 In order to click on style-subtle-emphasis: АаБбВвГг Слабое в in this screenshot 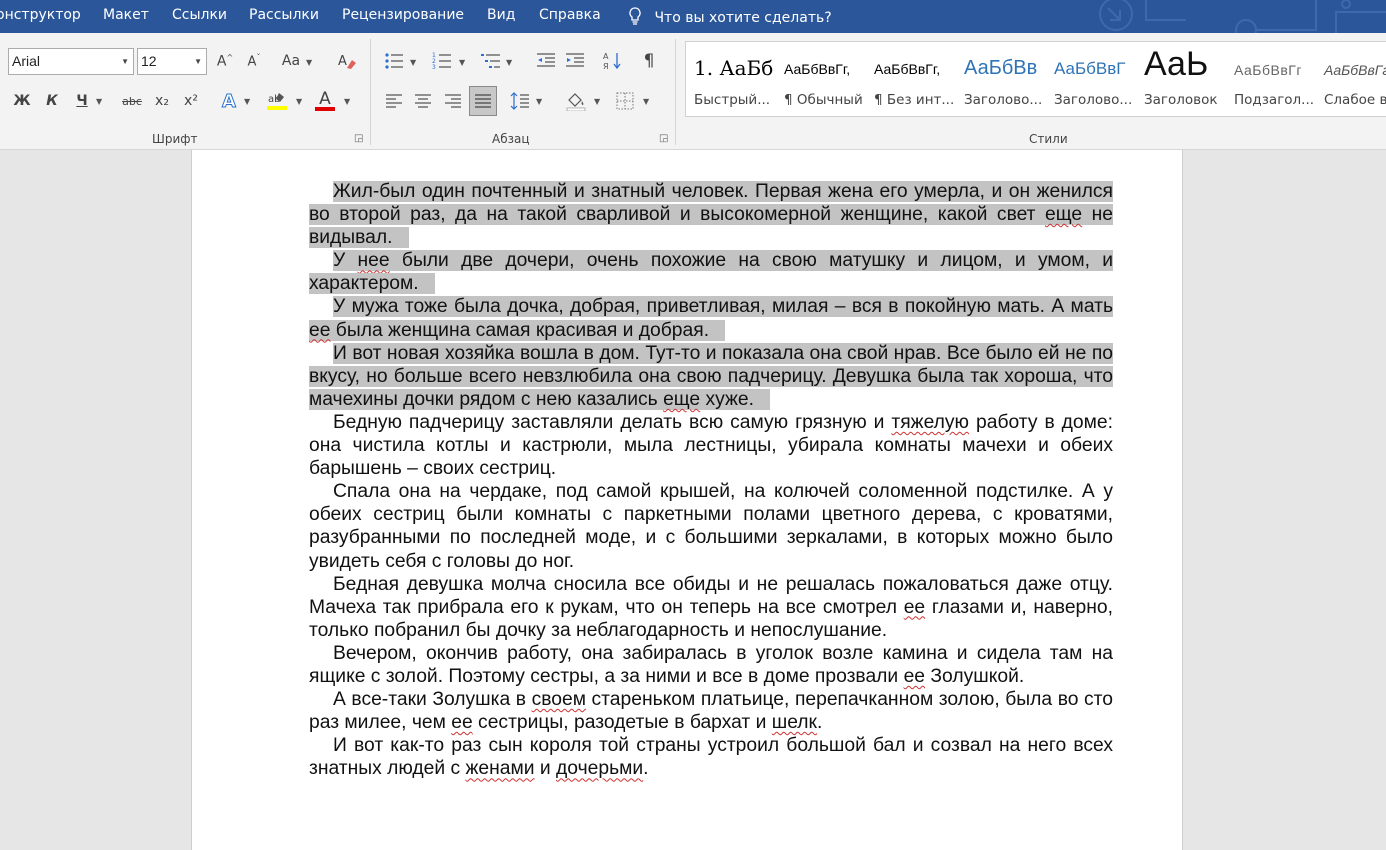, I will do `click(1351, 79)`.